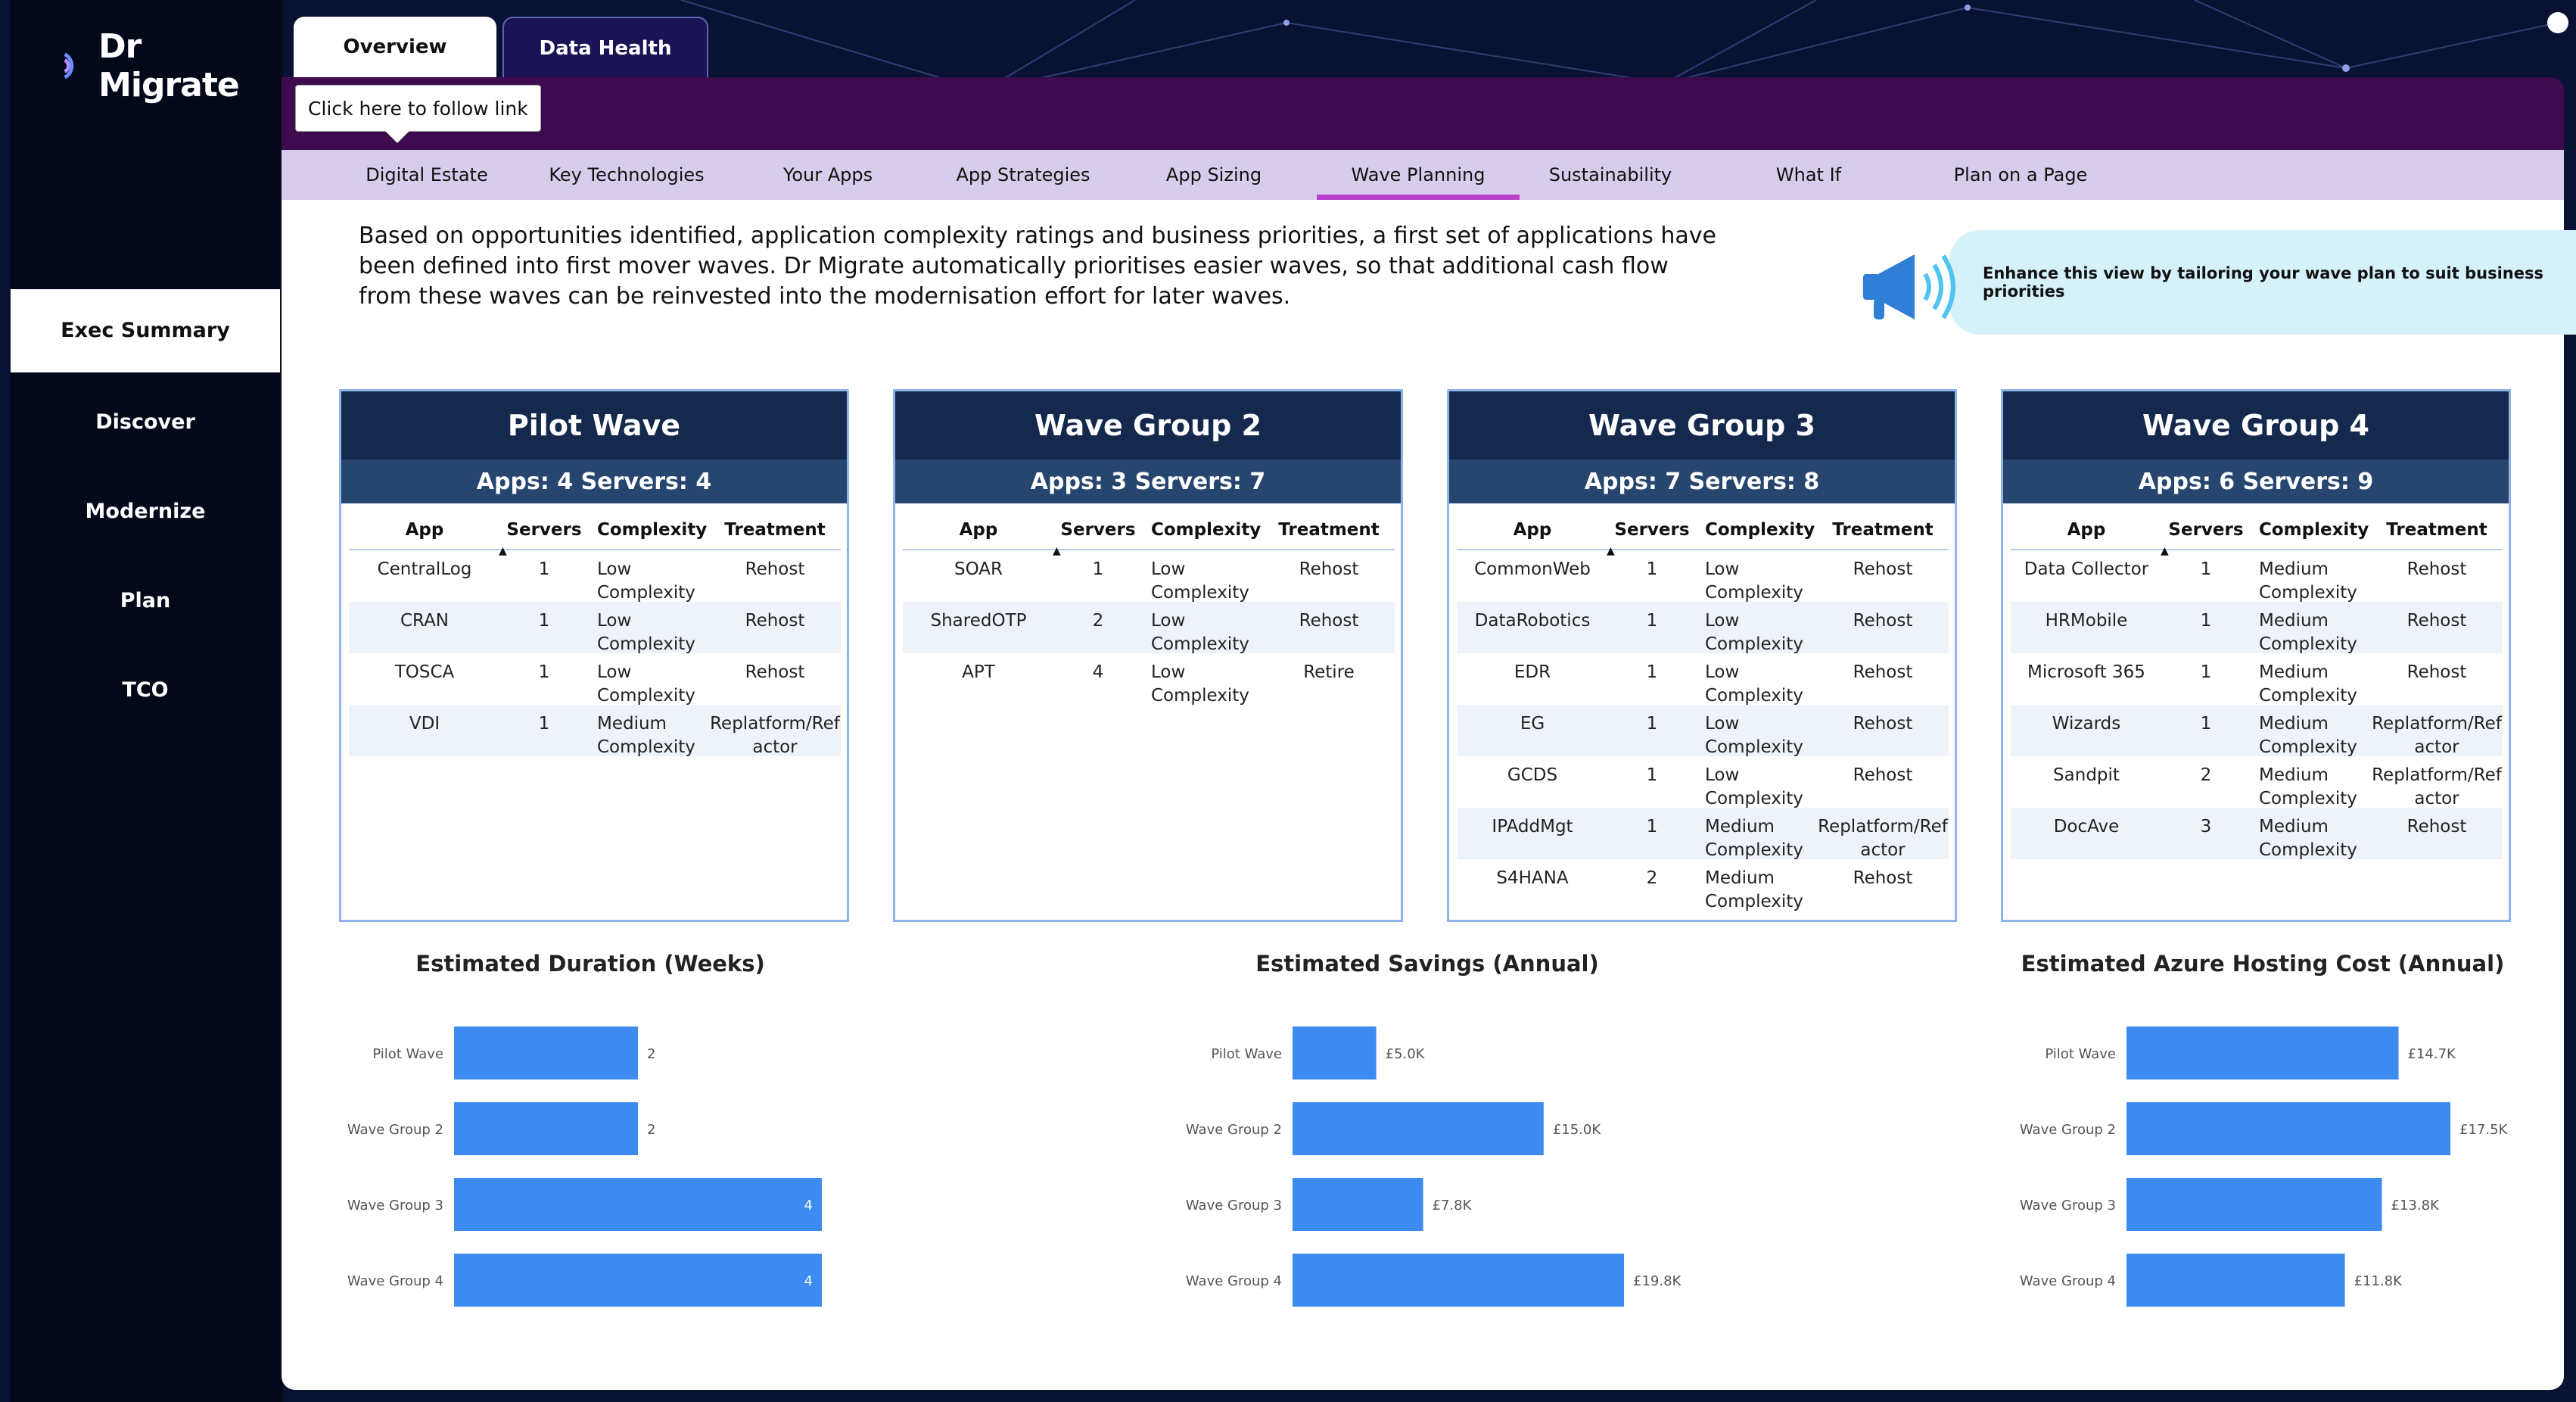  I want to click on table-row: Data Collector 1 Medium Complexity Rehost, so click(2257, 576).